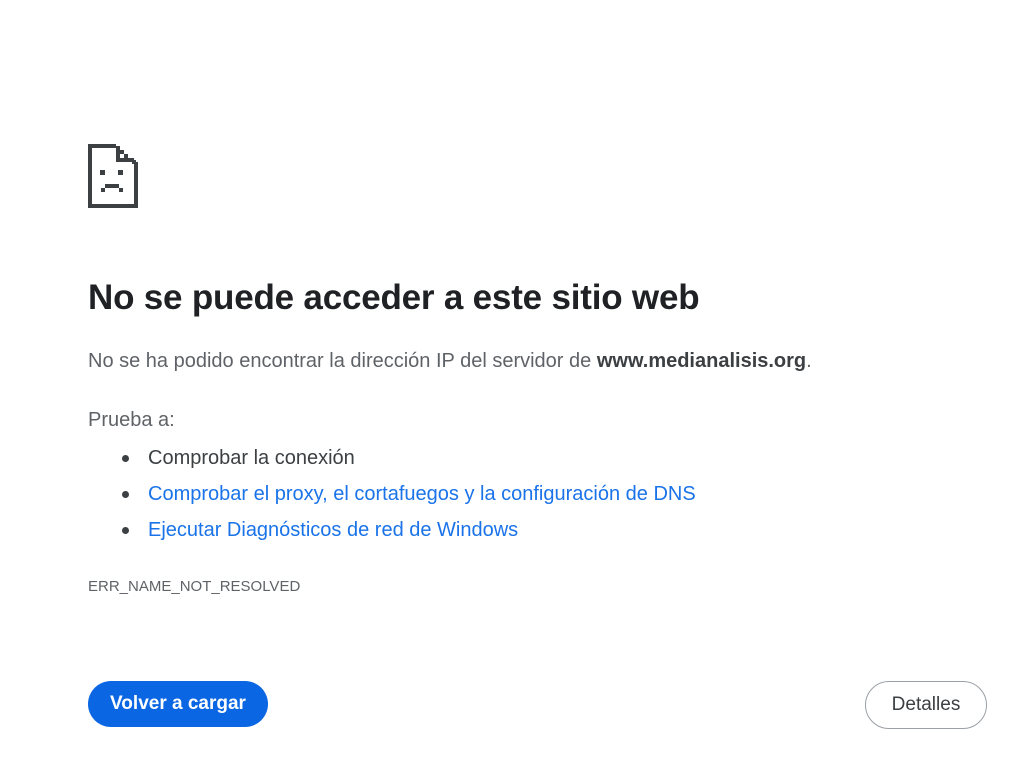 This screenshot has height=768, width=1024. Describe the element at coordinates (809, 361) in the screenshot. I see `summary-suffix: .` at that location.